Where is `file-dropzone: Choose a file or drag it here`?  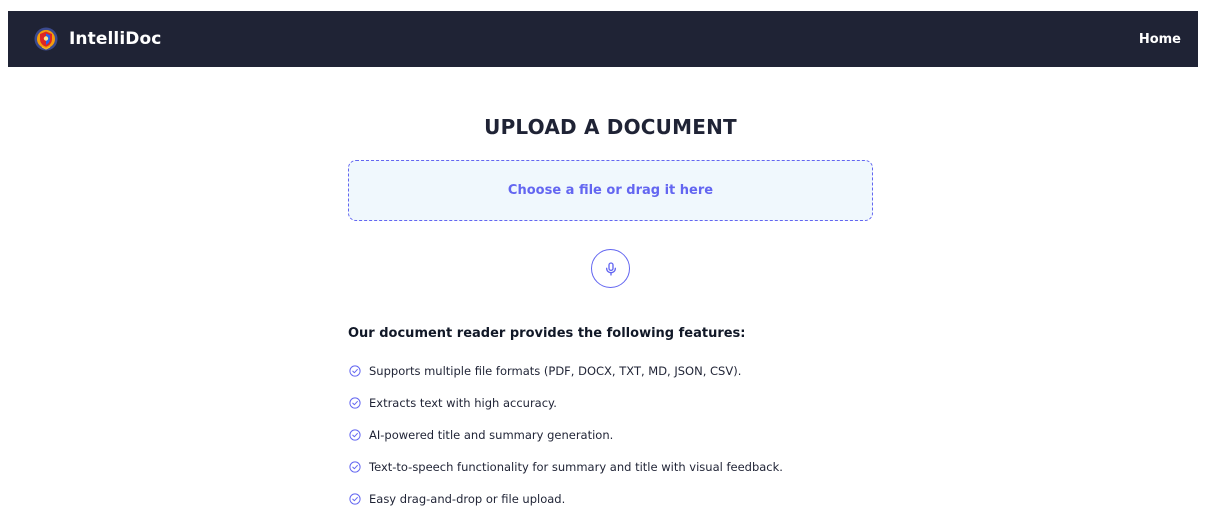 file-dropzone: Choose a file or drag it here is located at coordinates (610, 190).